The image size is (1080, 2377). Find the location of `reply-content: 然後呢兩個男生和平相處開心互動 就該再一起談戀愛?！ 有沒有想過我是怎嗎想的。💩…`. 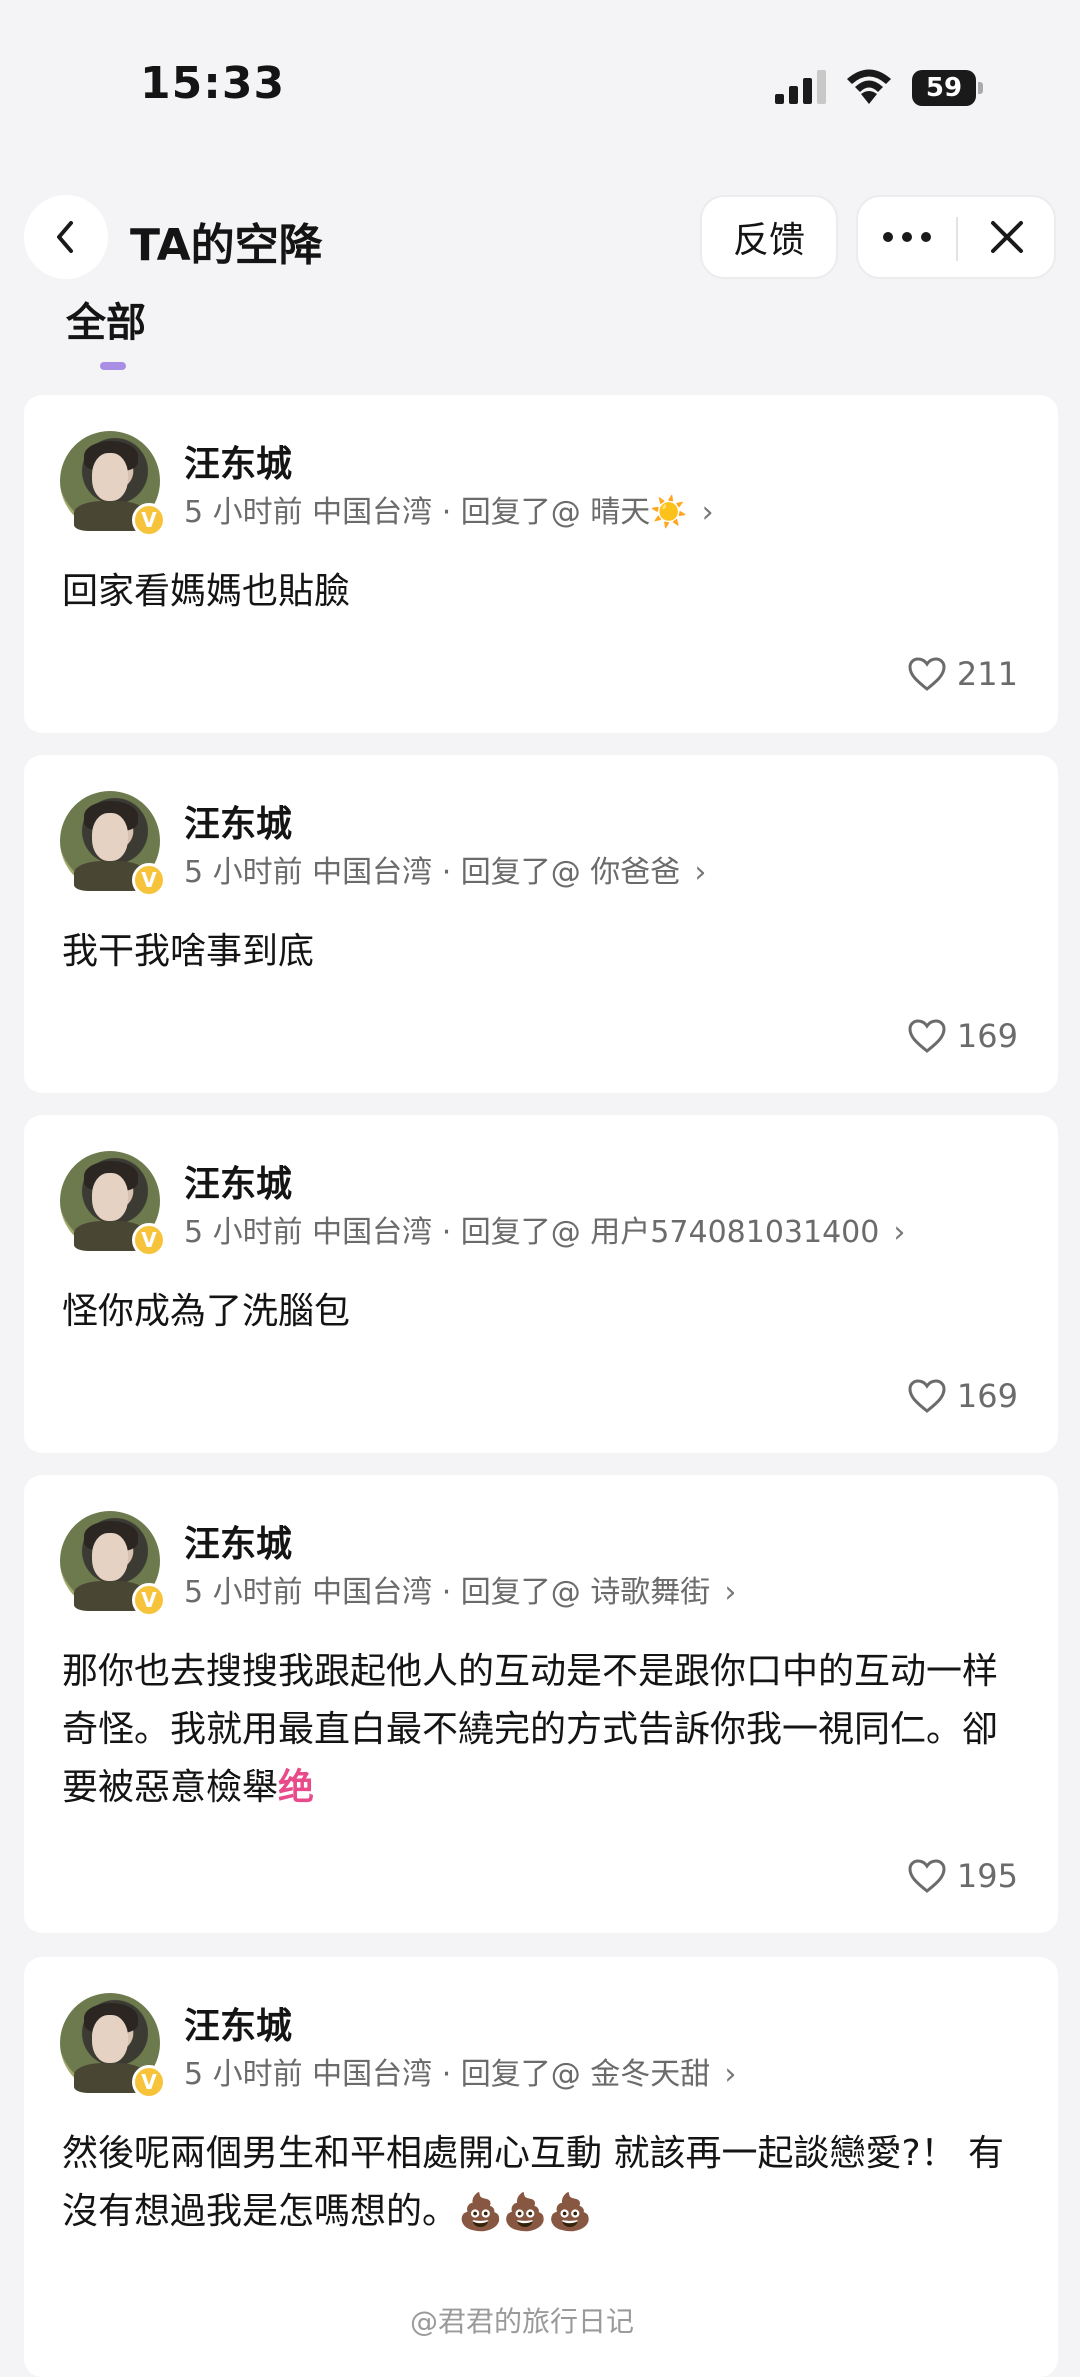

reply-content: 然後呢兩個男生和平相處開心互動 就該再一起談戀愛?！ 有沒有想過我是怎嗎想的。💩… is located at coordinates (542, 2183).